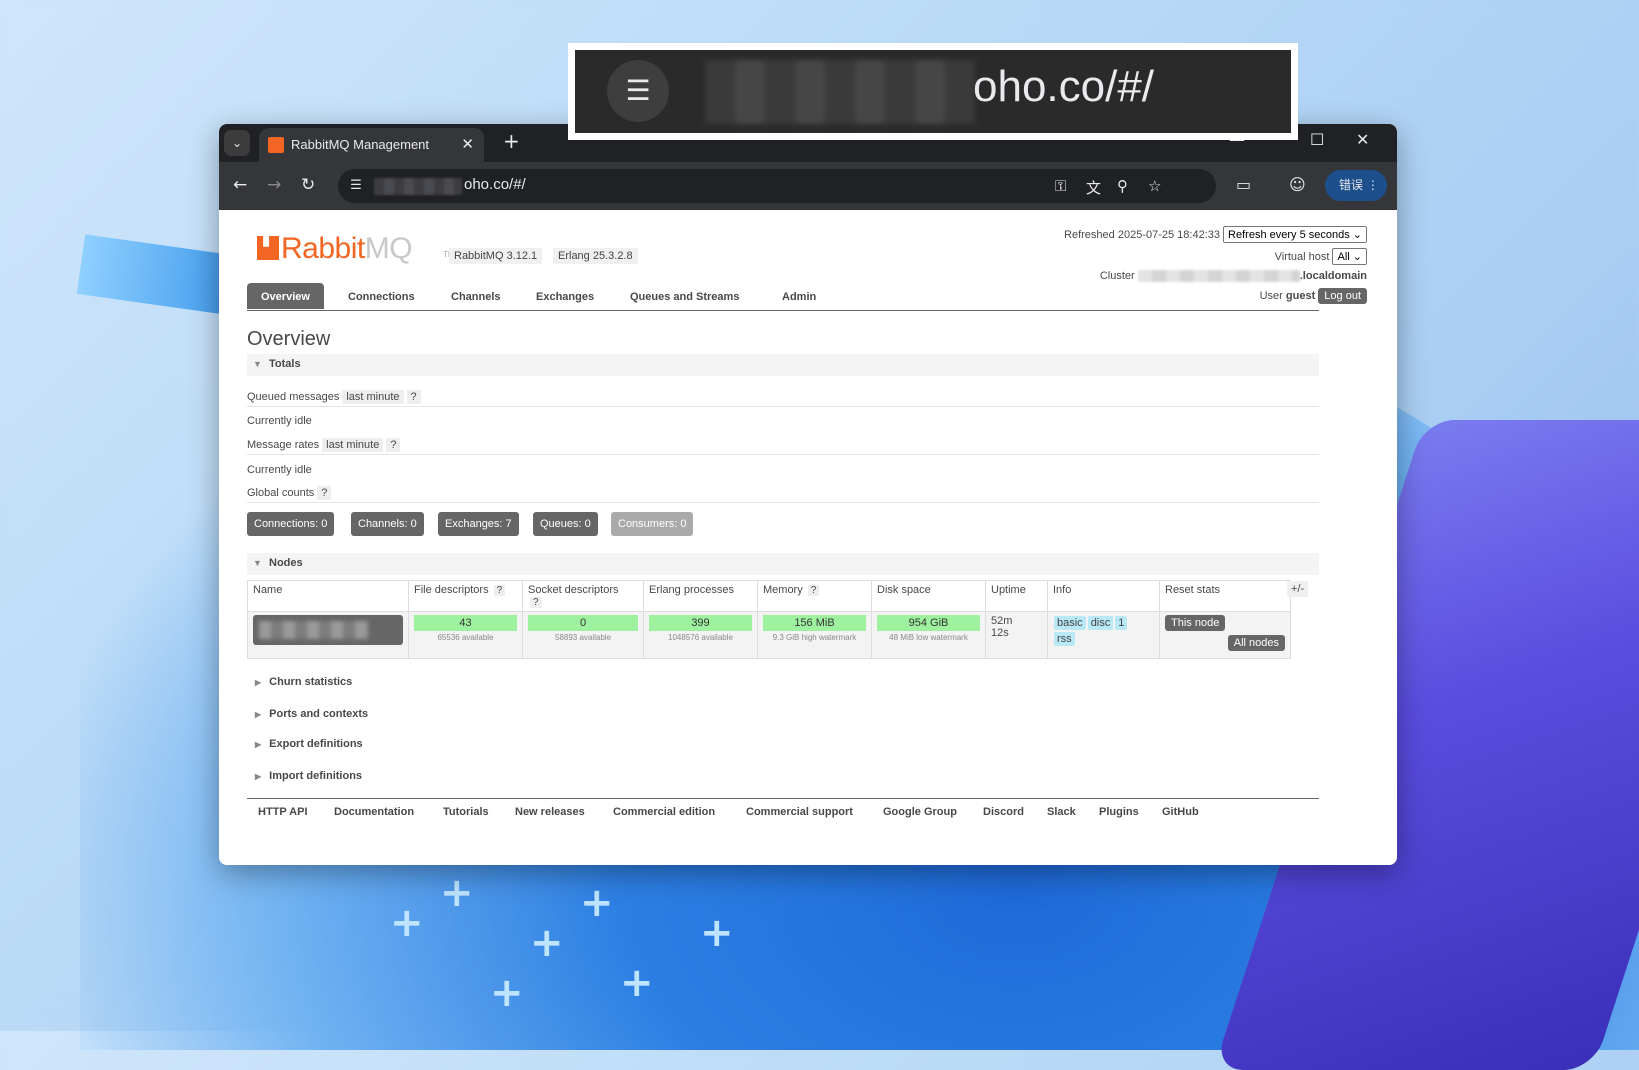 Image resolution: width=1639 pixels, height=1070 pixels. Describe the element at coordinates (1002, 621) in the screenshot. I see `uptime-minutes: 52m` at that location.